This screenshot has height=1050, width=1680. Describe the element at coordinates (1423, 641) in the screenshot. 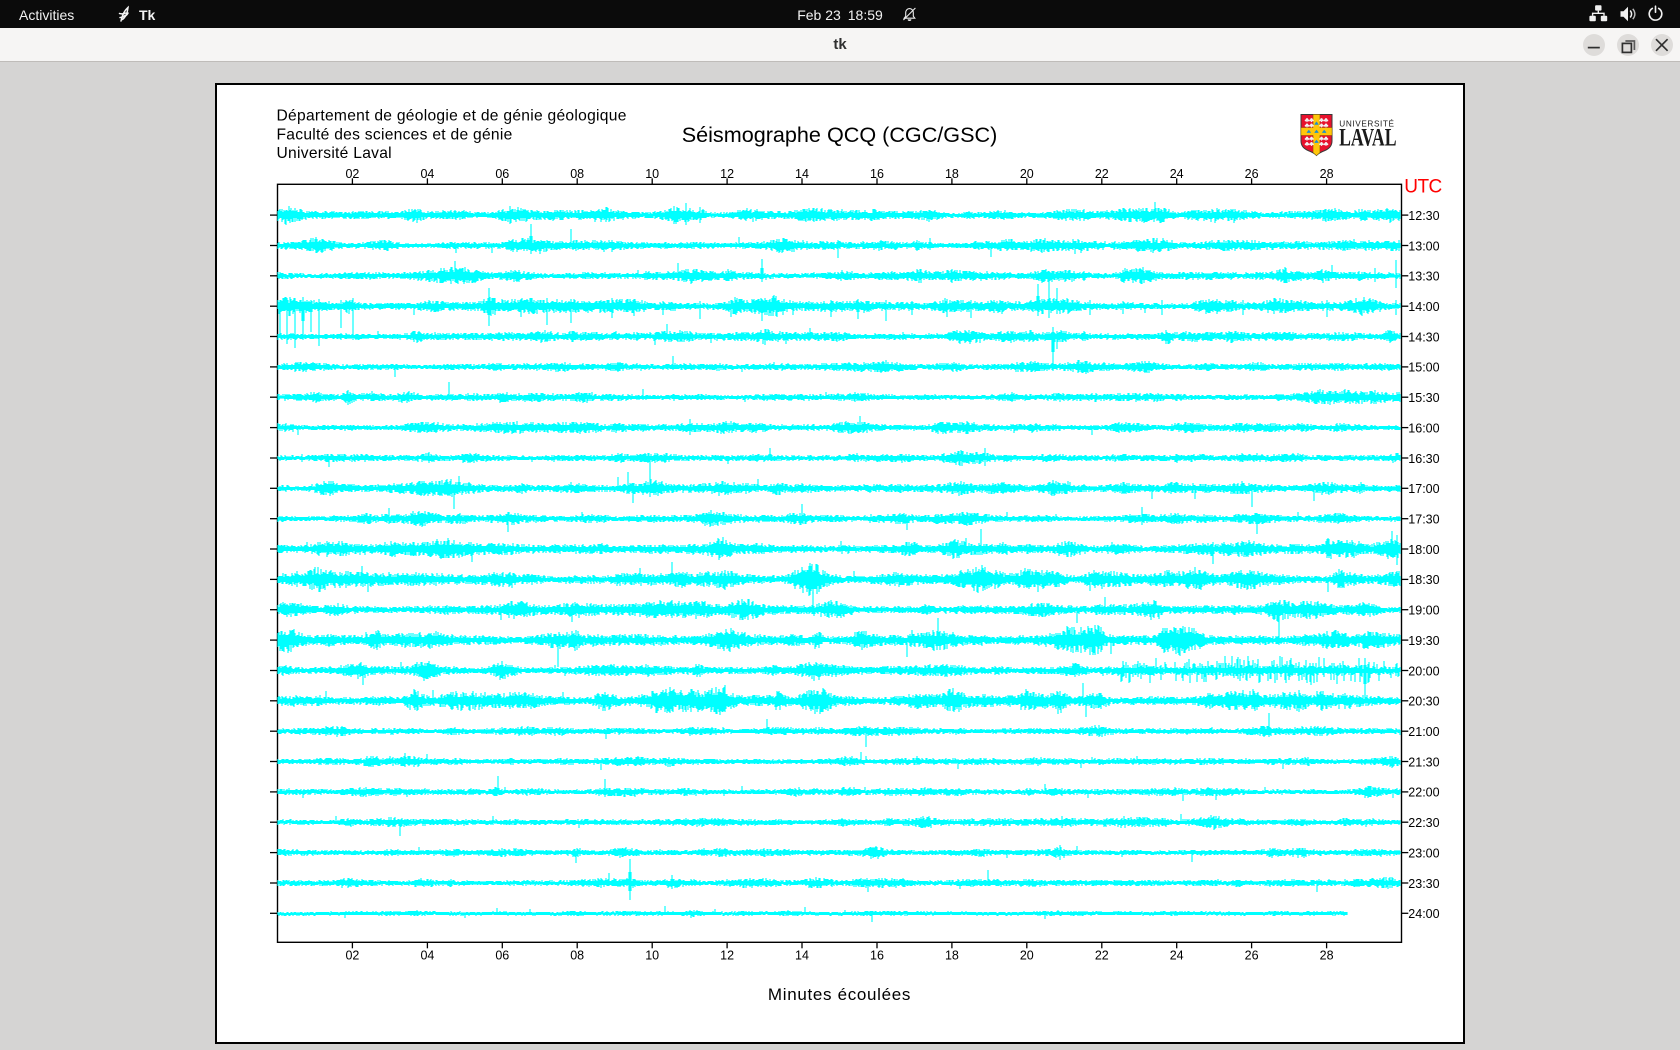

I see `svg-text: 19:30` at that location.